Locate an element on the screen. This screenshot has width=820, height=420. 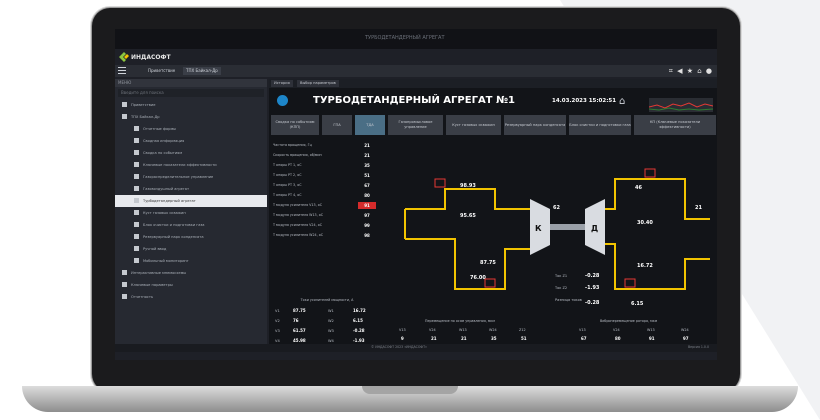
currents-label: Токи усилителей мощности, А is located at coordinates (327, 300).